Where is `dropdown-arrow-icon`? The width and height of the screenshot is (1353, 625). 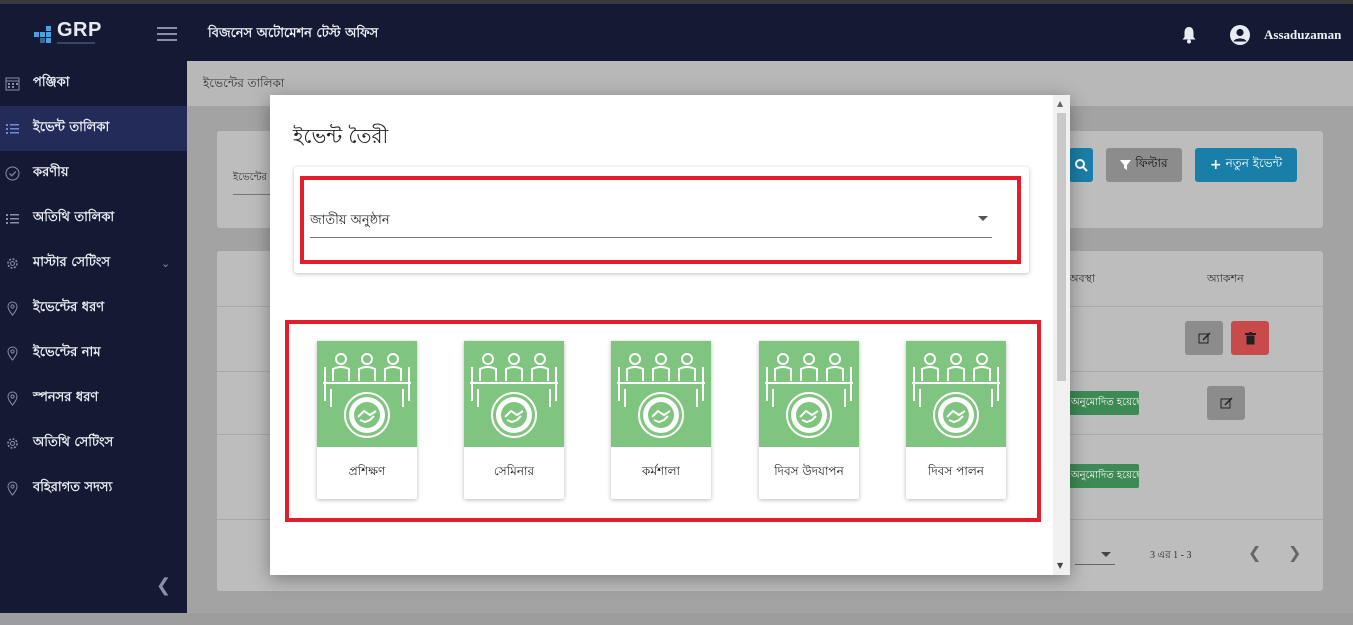 dropdown-arrow-icon is located at coordinates (983, 218).